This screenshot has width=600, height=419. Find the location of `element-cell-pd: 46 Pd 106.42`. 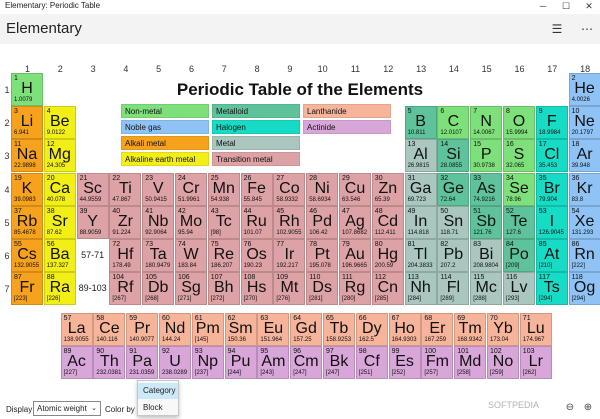

element-cell-pd: 46 Pd 106.42 is located at coordinates (322, 222).